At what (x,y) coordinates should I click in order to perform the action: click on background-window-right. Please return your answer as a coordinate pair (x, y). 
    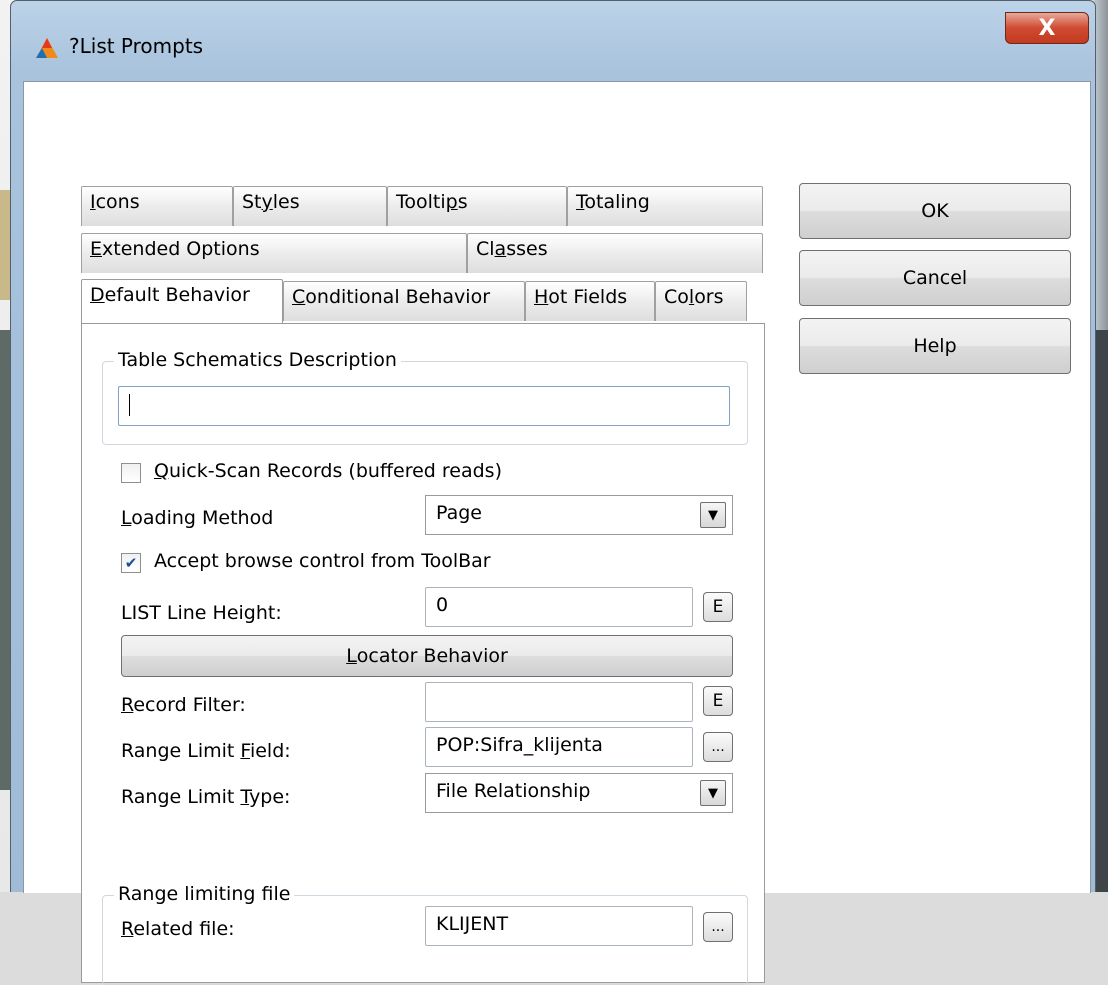
    Looking at the image, I should click on (1101, 446).